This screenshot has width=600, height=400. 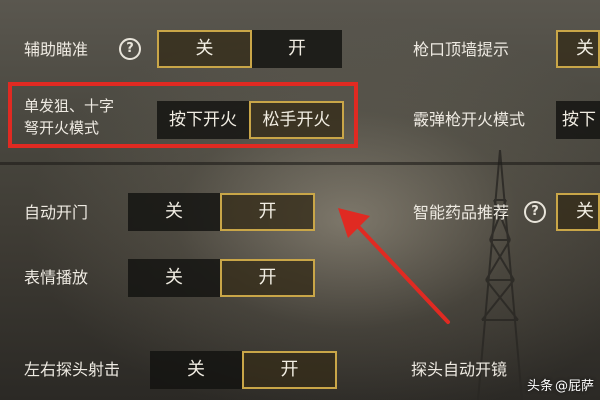 I want to click on smart-medicine-off-option: 关, so click(x=578, y=212).